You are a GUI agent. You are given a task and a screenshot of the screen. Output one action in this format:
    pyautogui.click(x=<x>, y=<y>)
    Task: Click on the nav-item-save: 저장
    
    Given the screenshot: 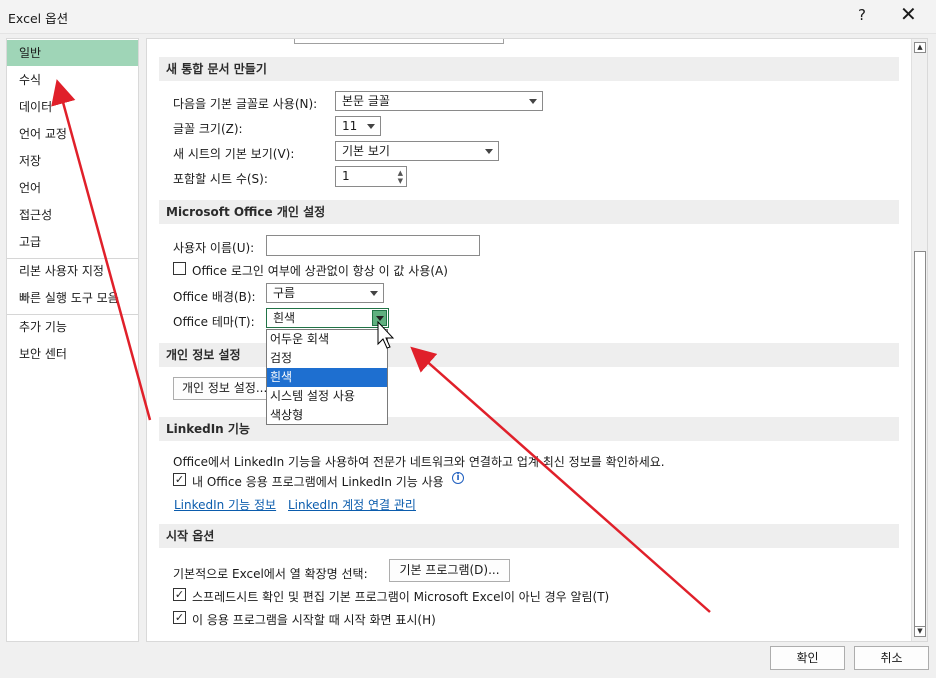 What is the action you would take?
    pyautogui.click(x=72, y=161)
    